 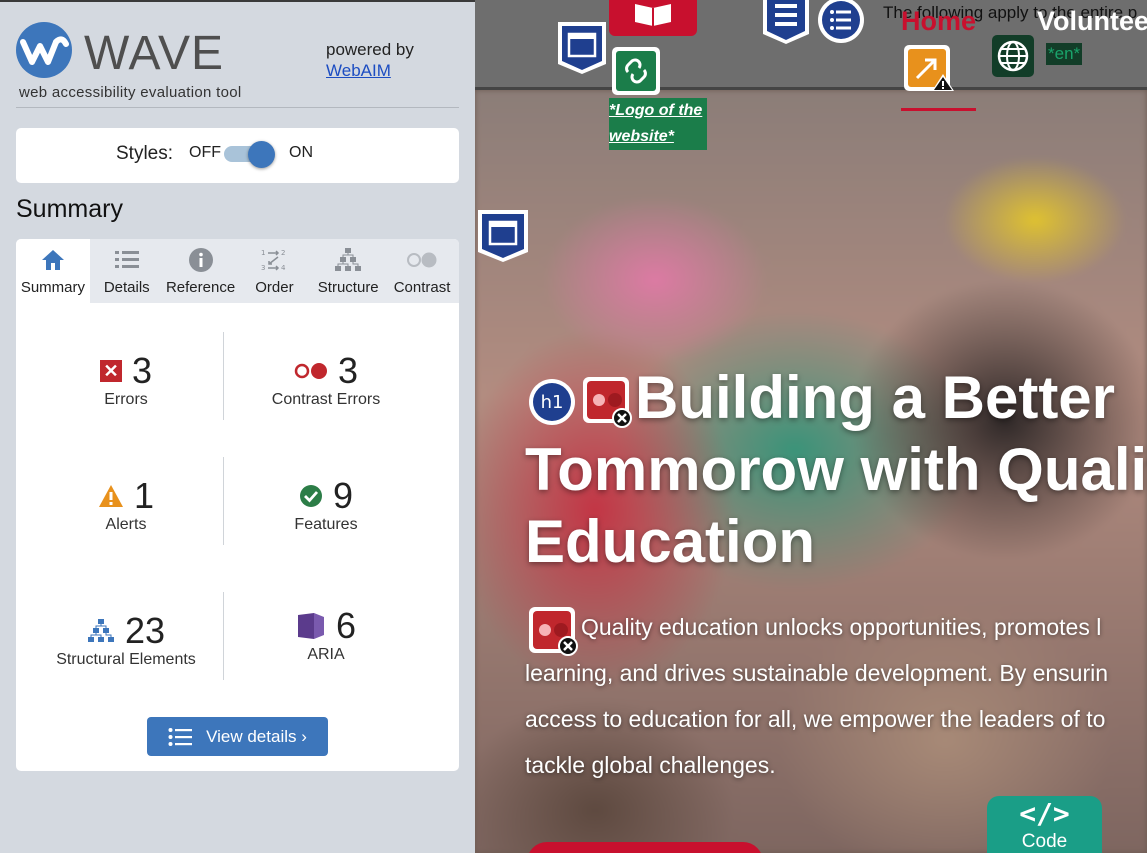 I want to click on hierarchy-icon, so click(x=348, y=260).